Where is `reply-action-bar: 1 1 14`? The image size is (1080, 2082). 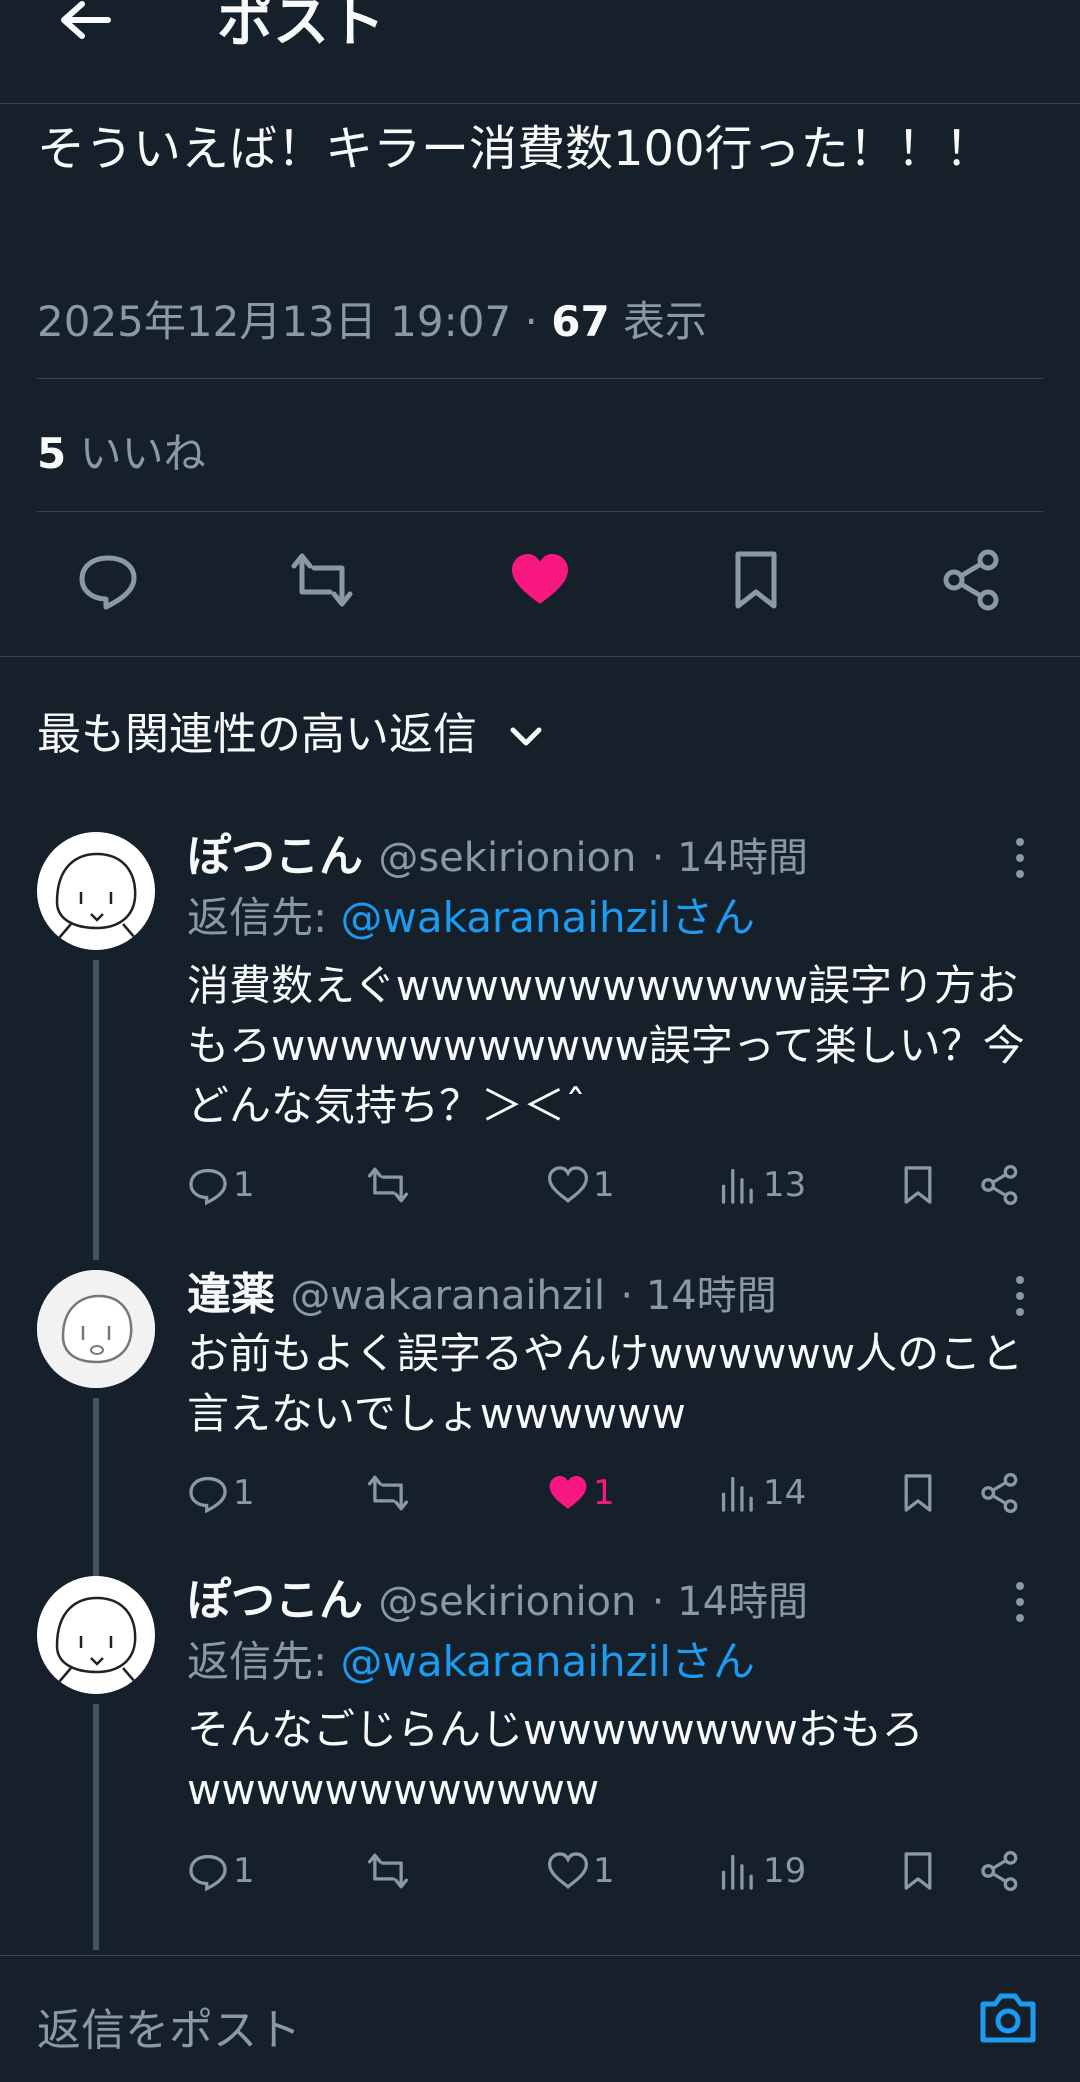 reply-action-bar: 1 1 14 is located at coordinates (617, 1493).